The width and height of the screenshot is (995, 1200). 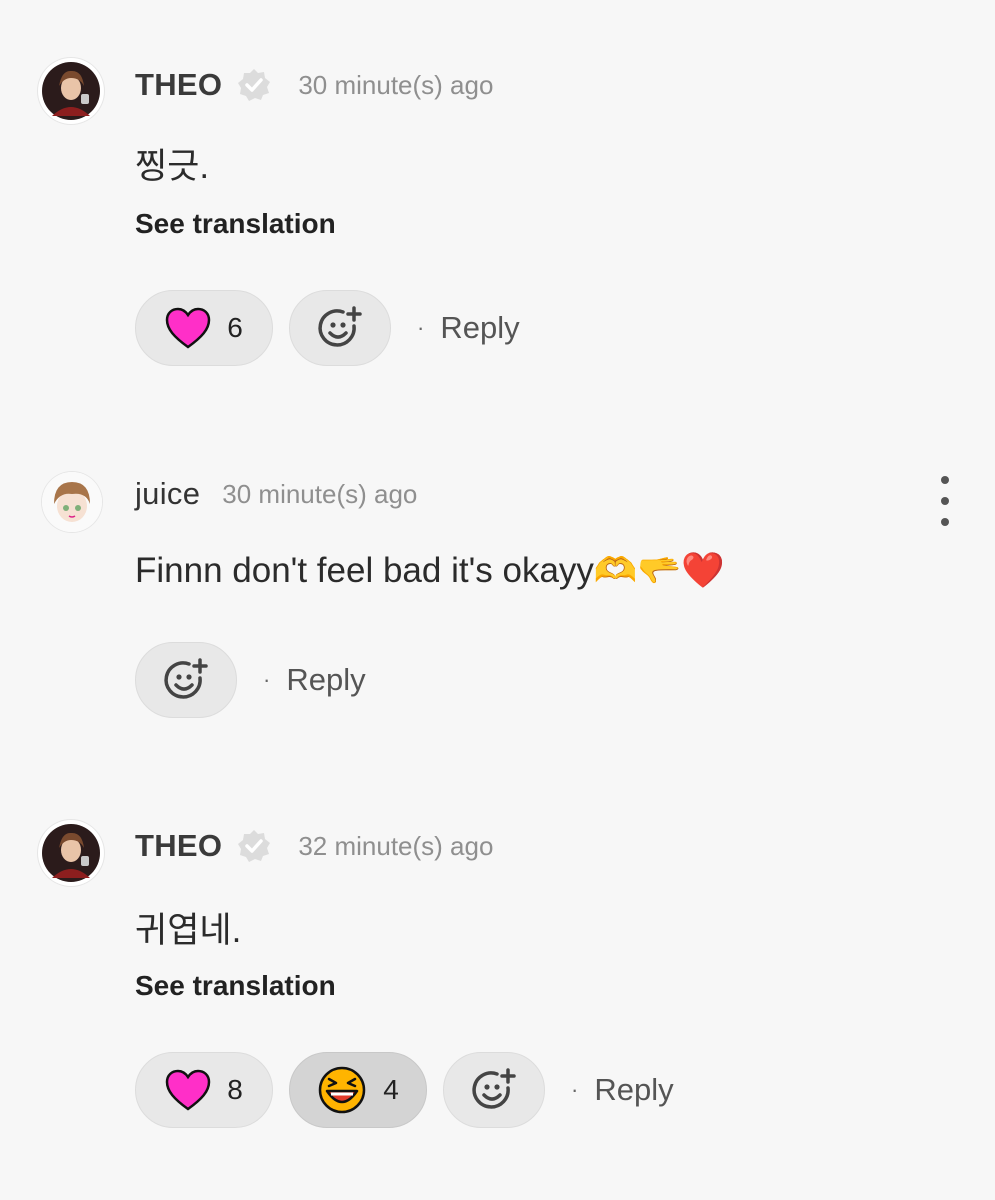 What do you see at coordinates (167, 494) in the screenshot?
I see `username: juice` at bounding box center [167, 494].